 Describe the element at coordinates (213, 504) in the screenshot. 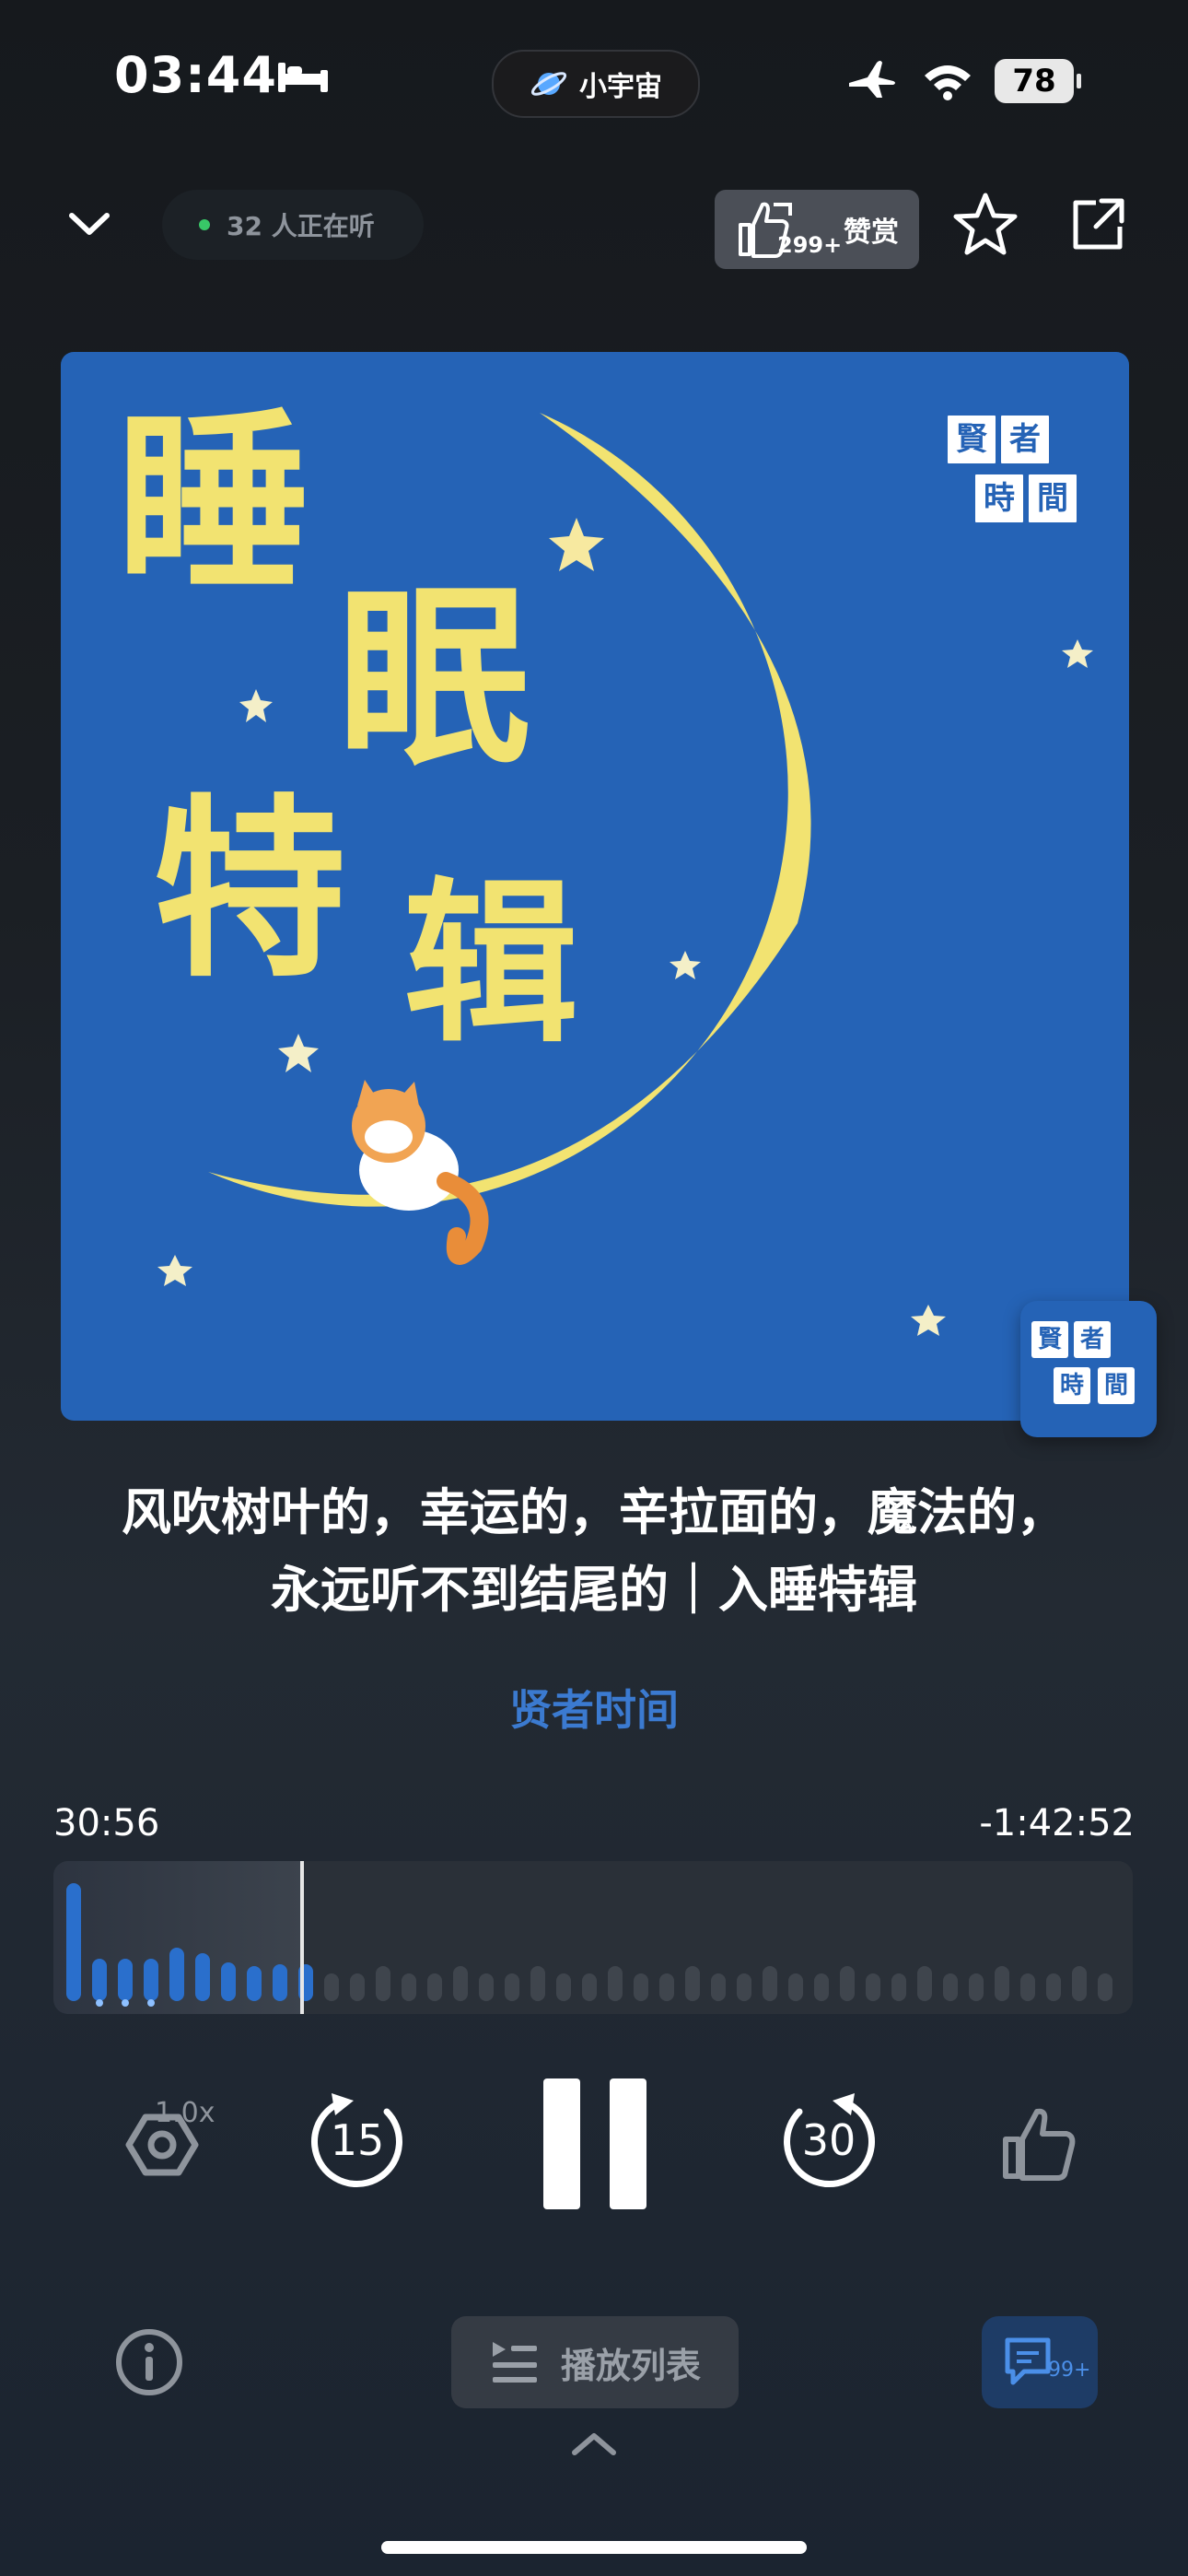

I see `art-char-1: 睡` at that location.